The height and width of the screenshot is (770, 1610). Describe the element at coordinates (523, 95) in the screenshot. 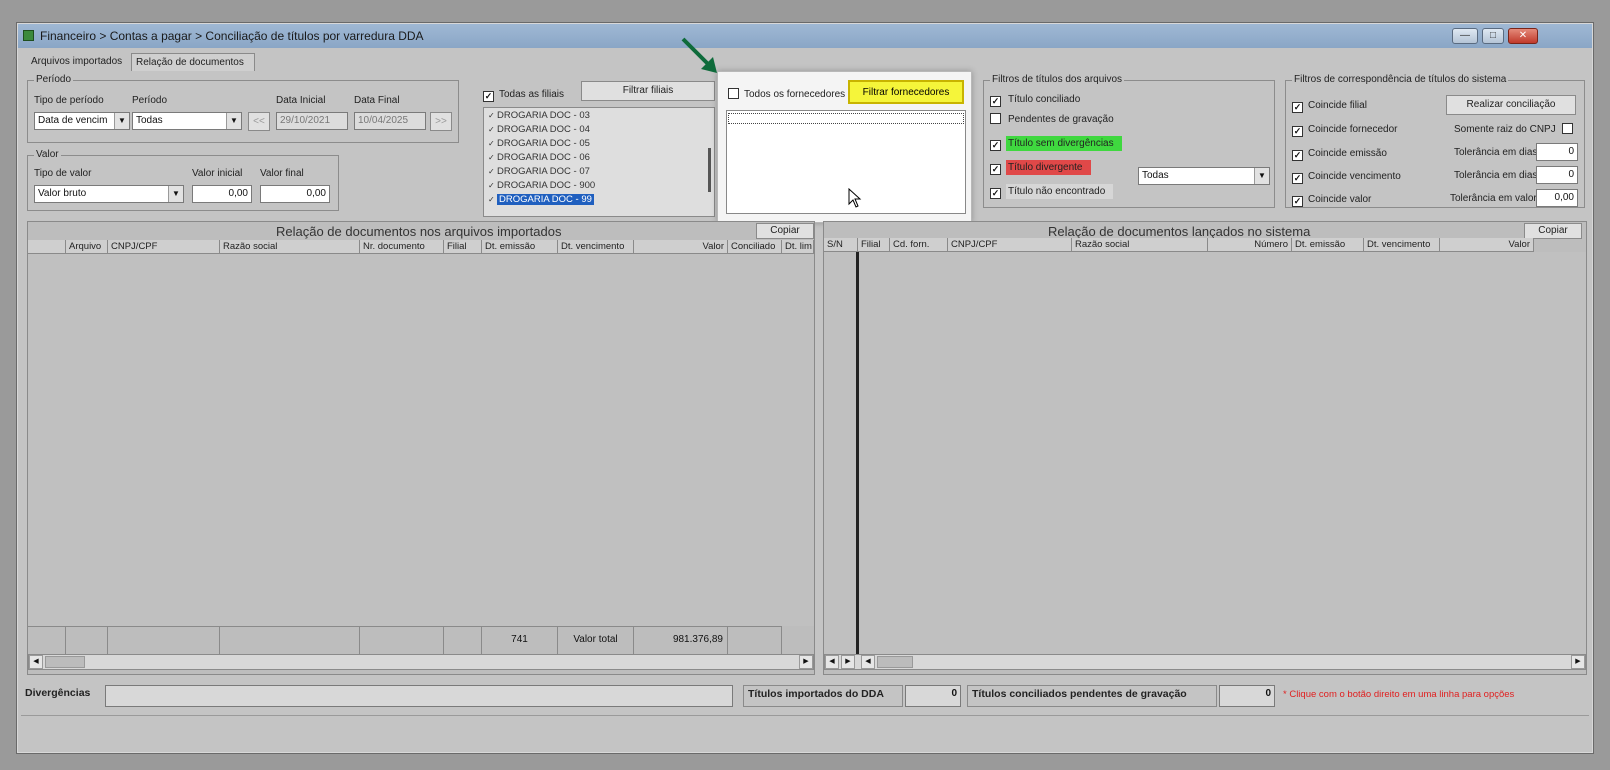

I see `todas-filiais-checkbox: Todas as filiais` at that location.